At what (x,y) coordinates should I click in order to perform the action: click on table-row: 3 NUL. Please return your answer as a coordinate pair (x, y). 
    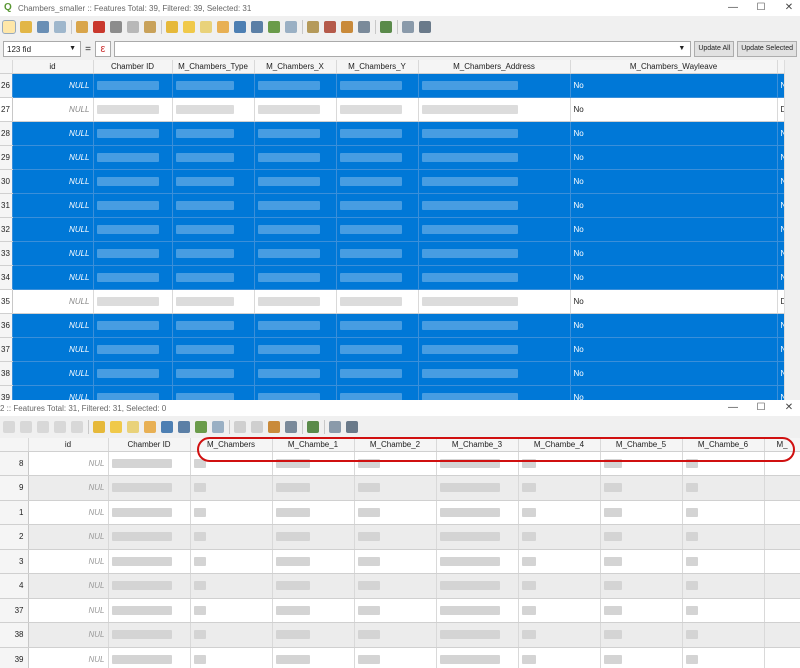
    Looking at the image, I should click on (400, 561).